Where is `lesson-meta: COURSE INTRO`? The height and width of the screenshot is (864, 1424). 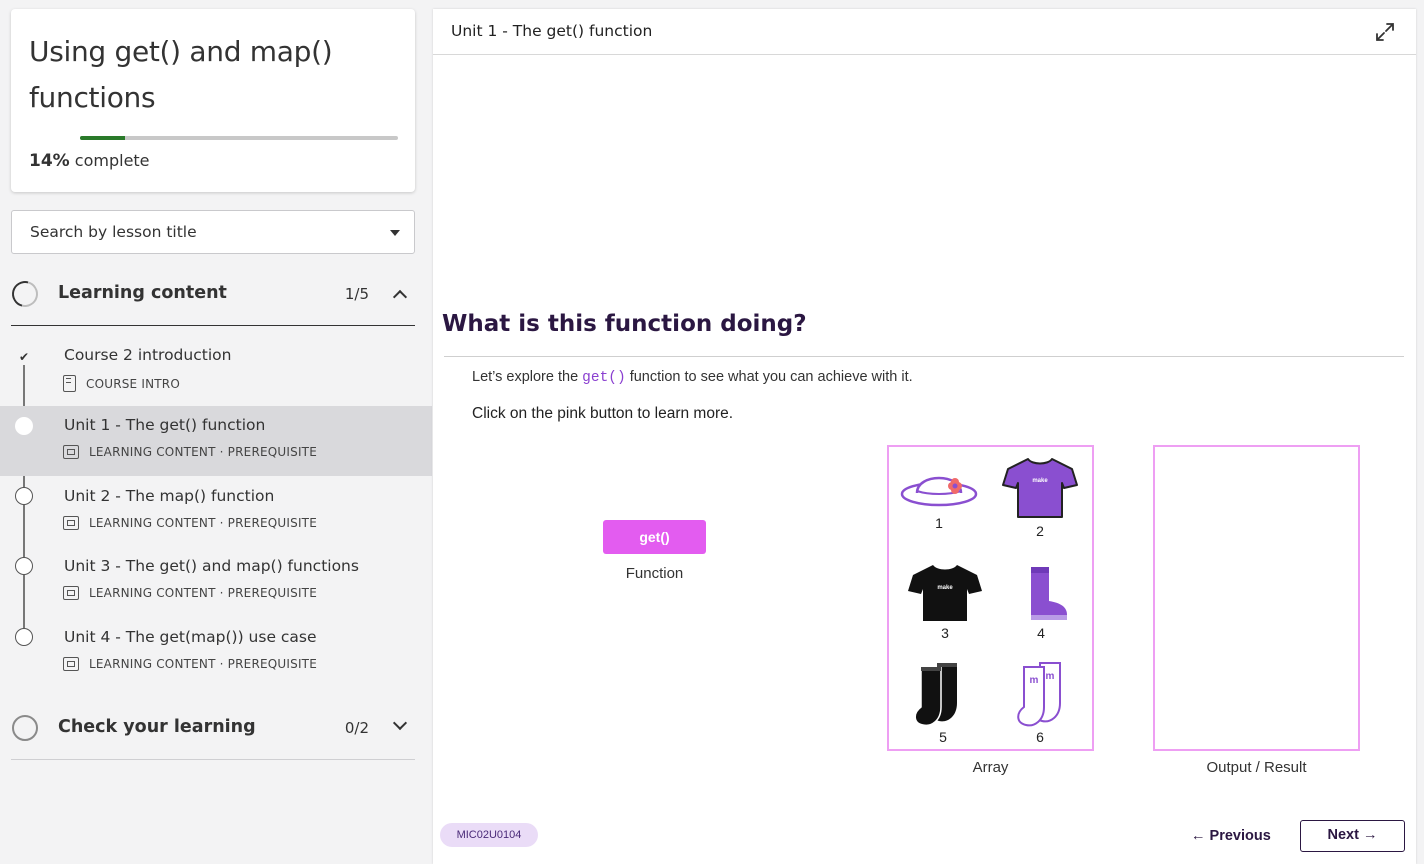
lesson-meta: COURSE INTRO is located at coordinates (121, 383).